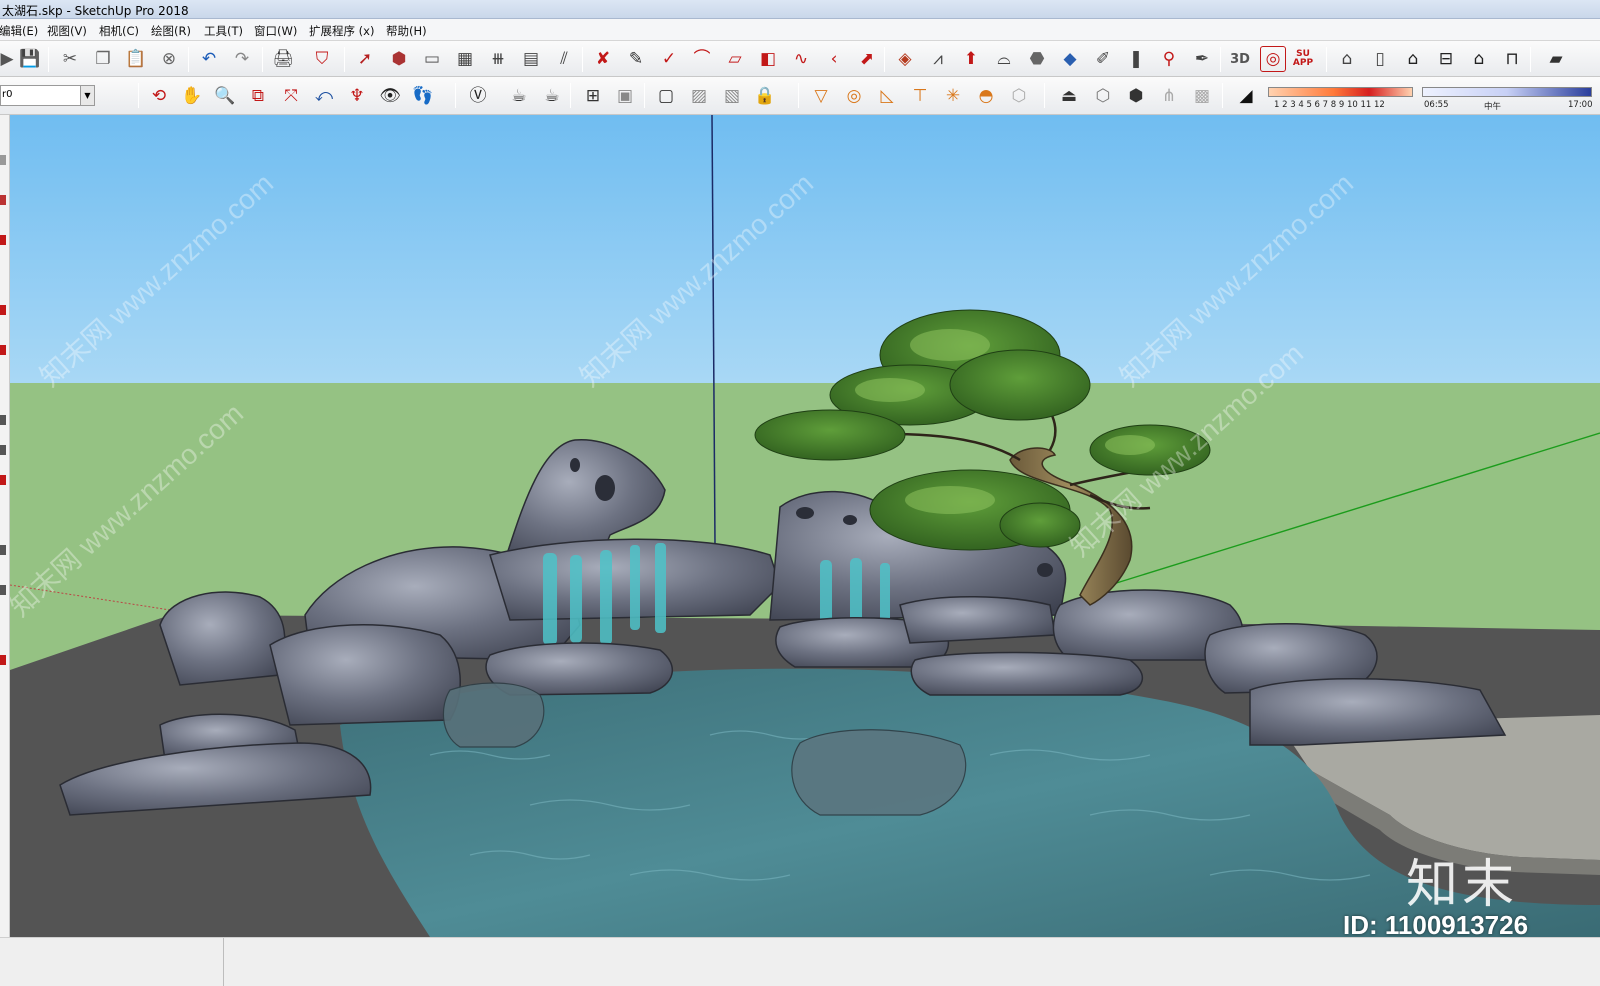 The height and width of the screenshot is (986, 1600). What do you see at coordinates (291, 96) in the screenshot?
I see `zoom-extents-icon: ⤧` at bounding box center [291, 96].